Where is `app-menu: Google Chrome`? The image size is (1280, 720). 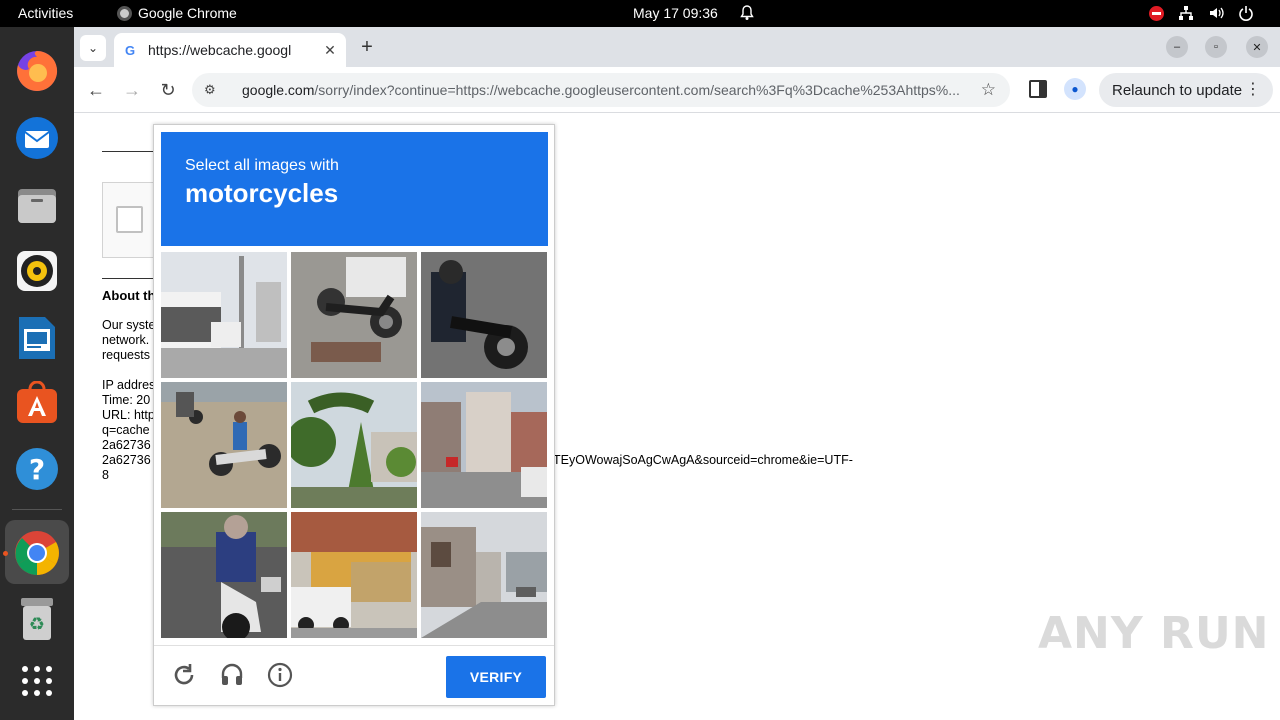 app-menu: Google Chrome is located at coordinates (177, 13).